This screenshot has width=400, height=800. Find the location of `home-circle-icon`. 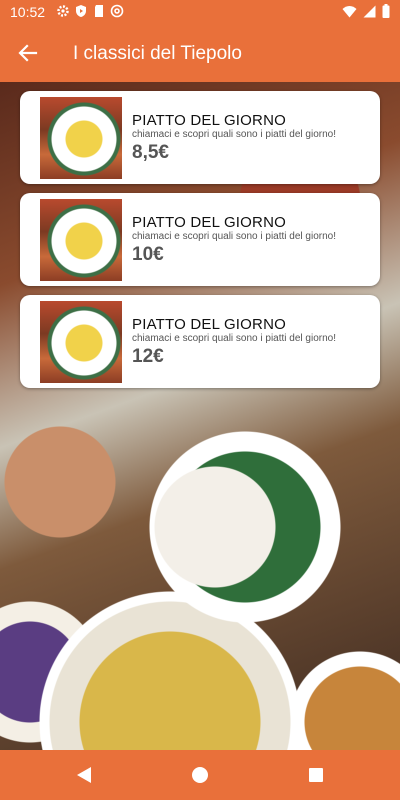

home-circle-icon is located at coordinates (200, 775).